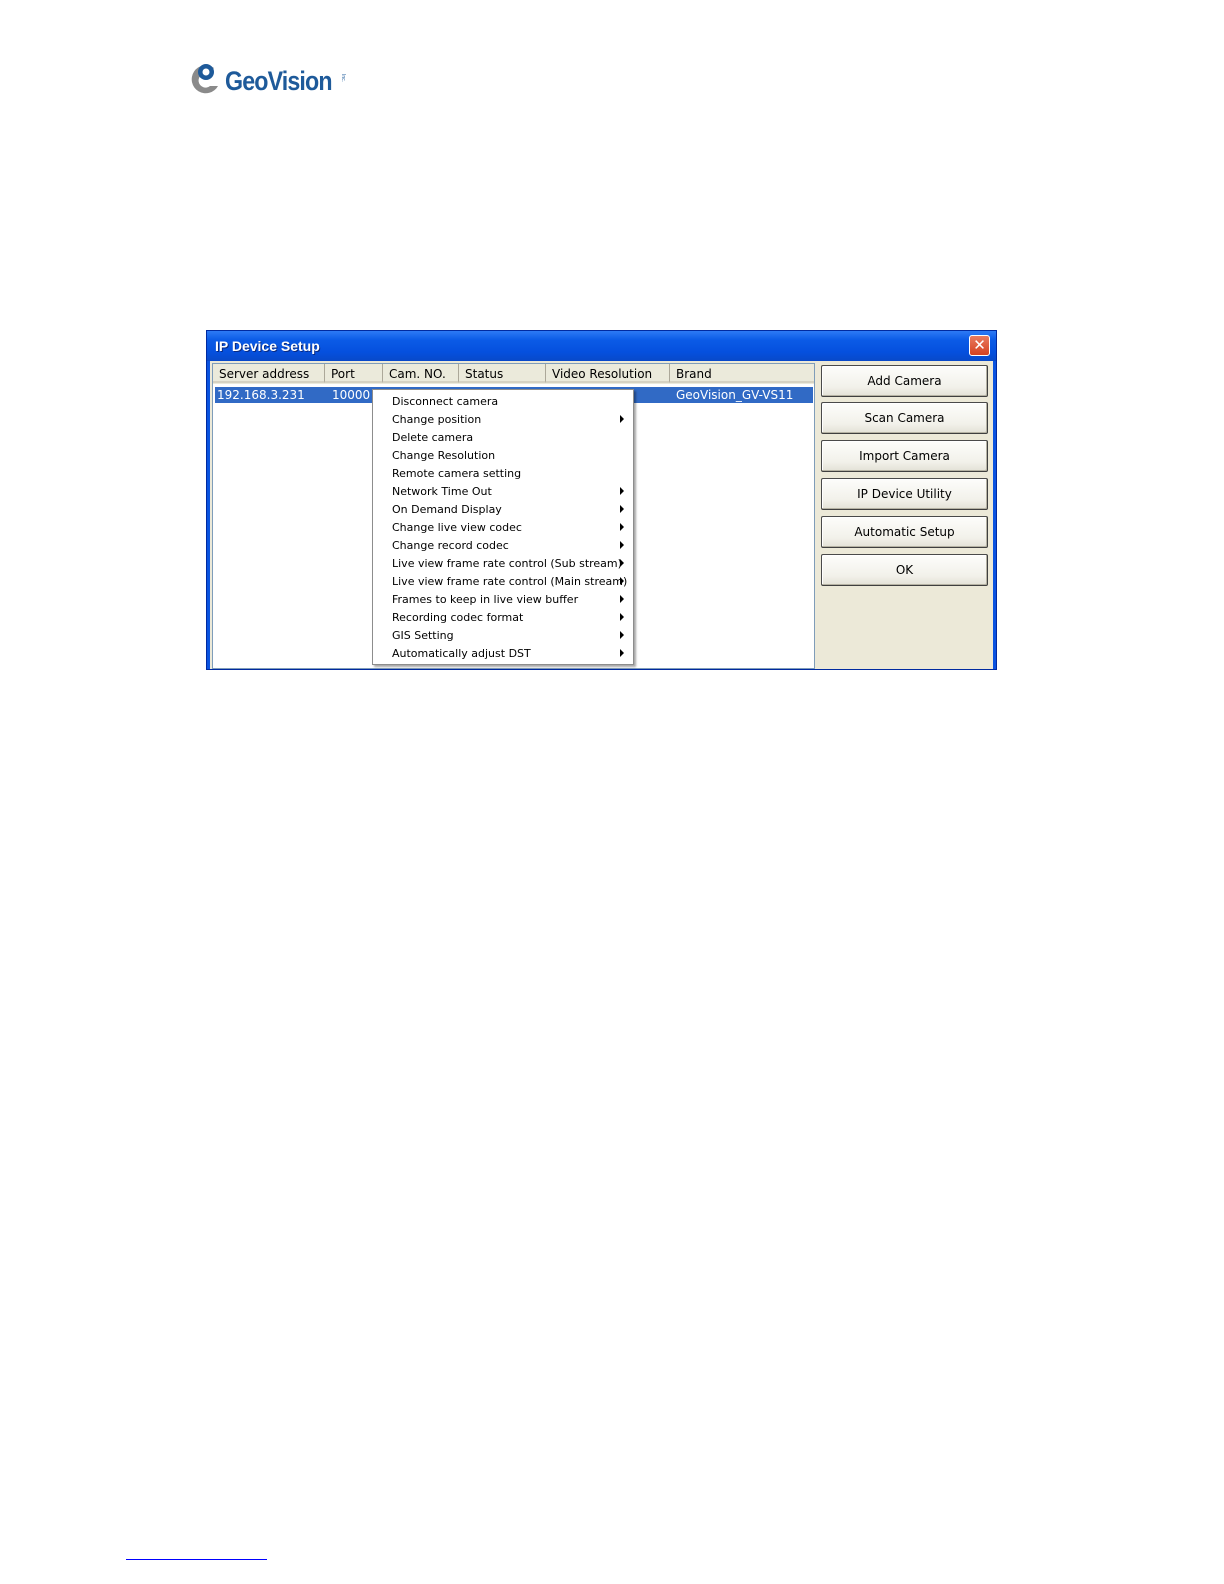  What do you see at coordinates (196, 1559) in the screenshot?
I see `footer-link-underline` at bounding box center [196, 1559].